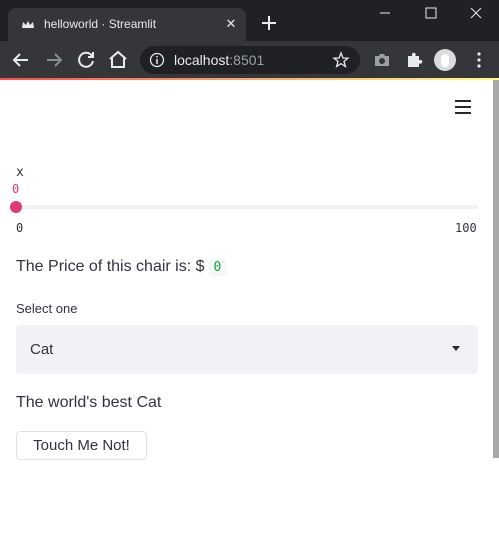  I want to click on reload-icon, so click(86, 60).